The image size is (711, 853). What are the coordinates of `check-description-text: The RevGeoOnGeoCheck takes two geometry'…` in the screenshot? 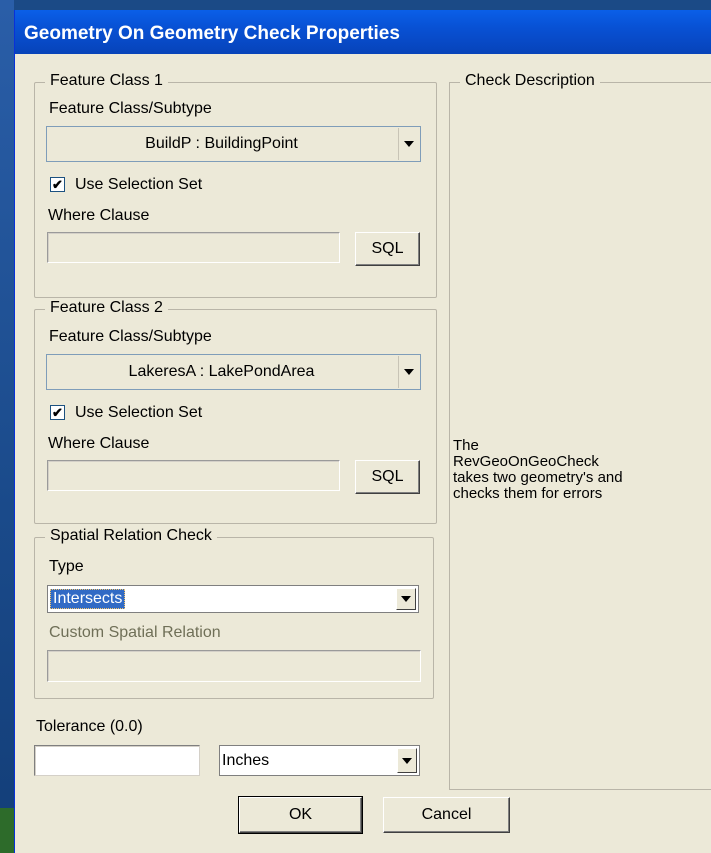 It's located at (538, 469).